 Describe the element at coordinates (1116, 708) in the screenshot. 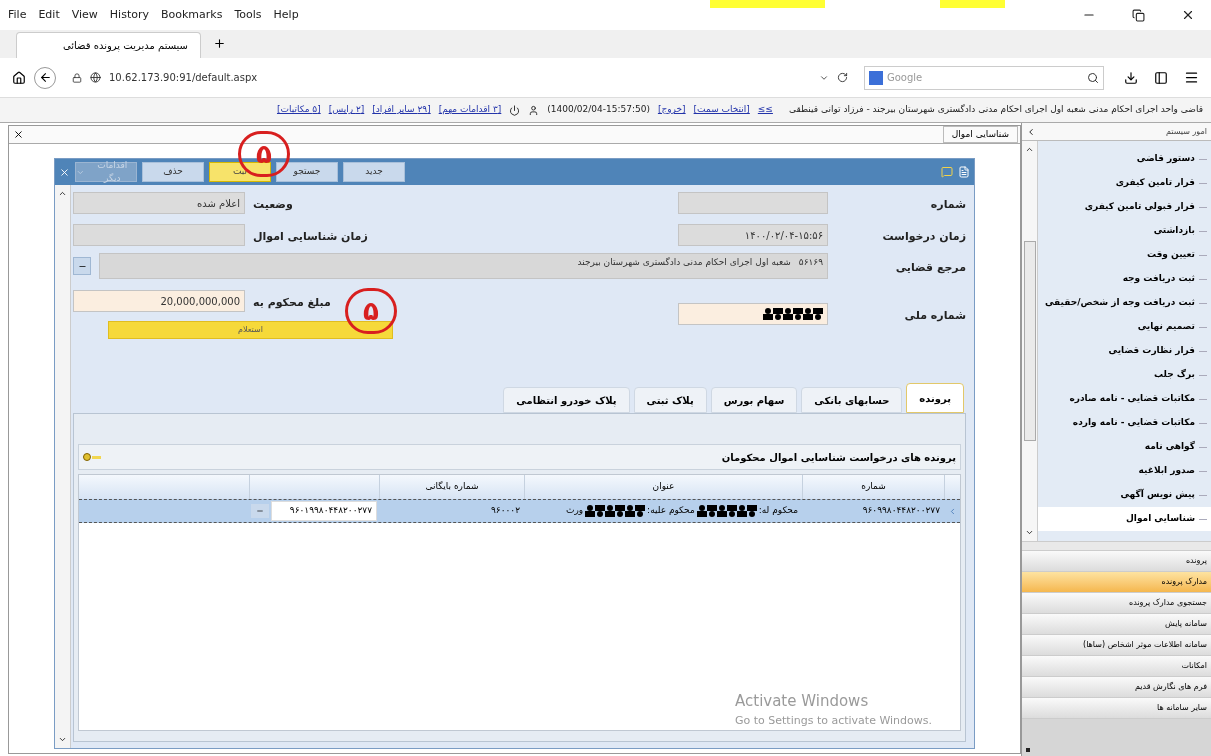

I see `accordion-section: سایر سامانه ها` at that location.